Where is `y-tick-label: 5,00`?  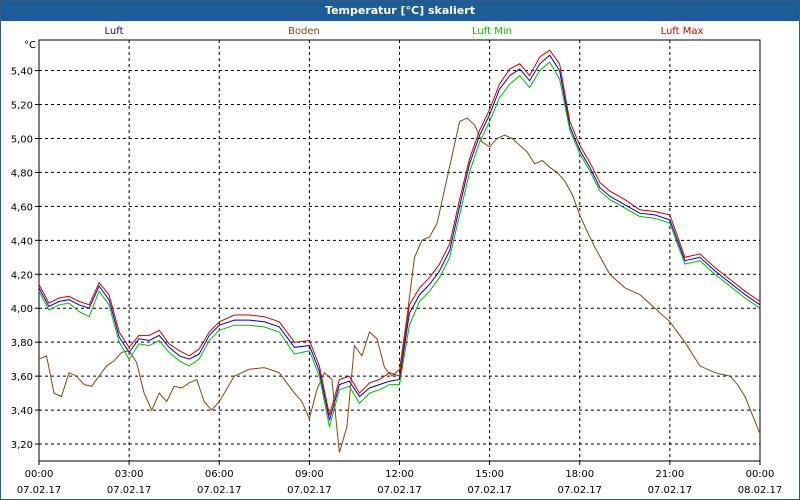
y-tick-label: 5,00 is located at coordinates (22, 139).